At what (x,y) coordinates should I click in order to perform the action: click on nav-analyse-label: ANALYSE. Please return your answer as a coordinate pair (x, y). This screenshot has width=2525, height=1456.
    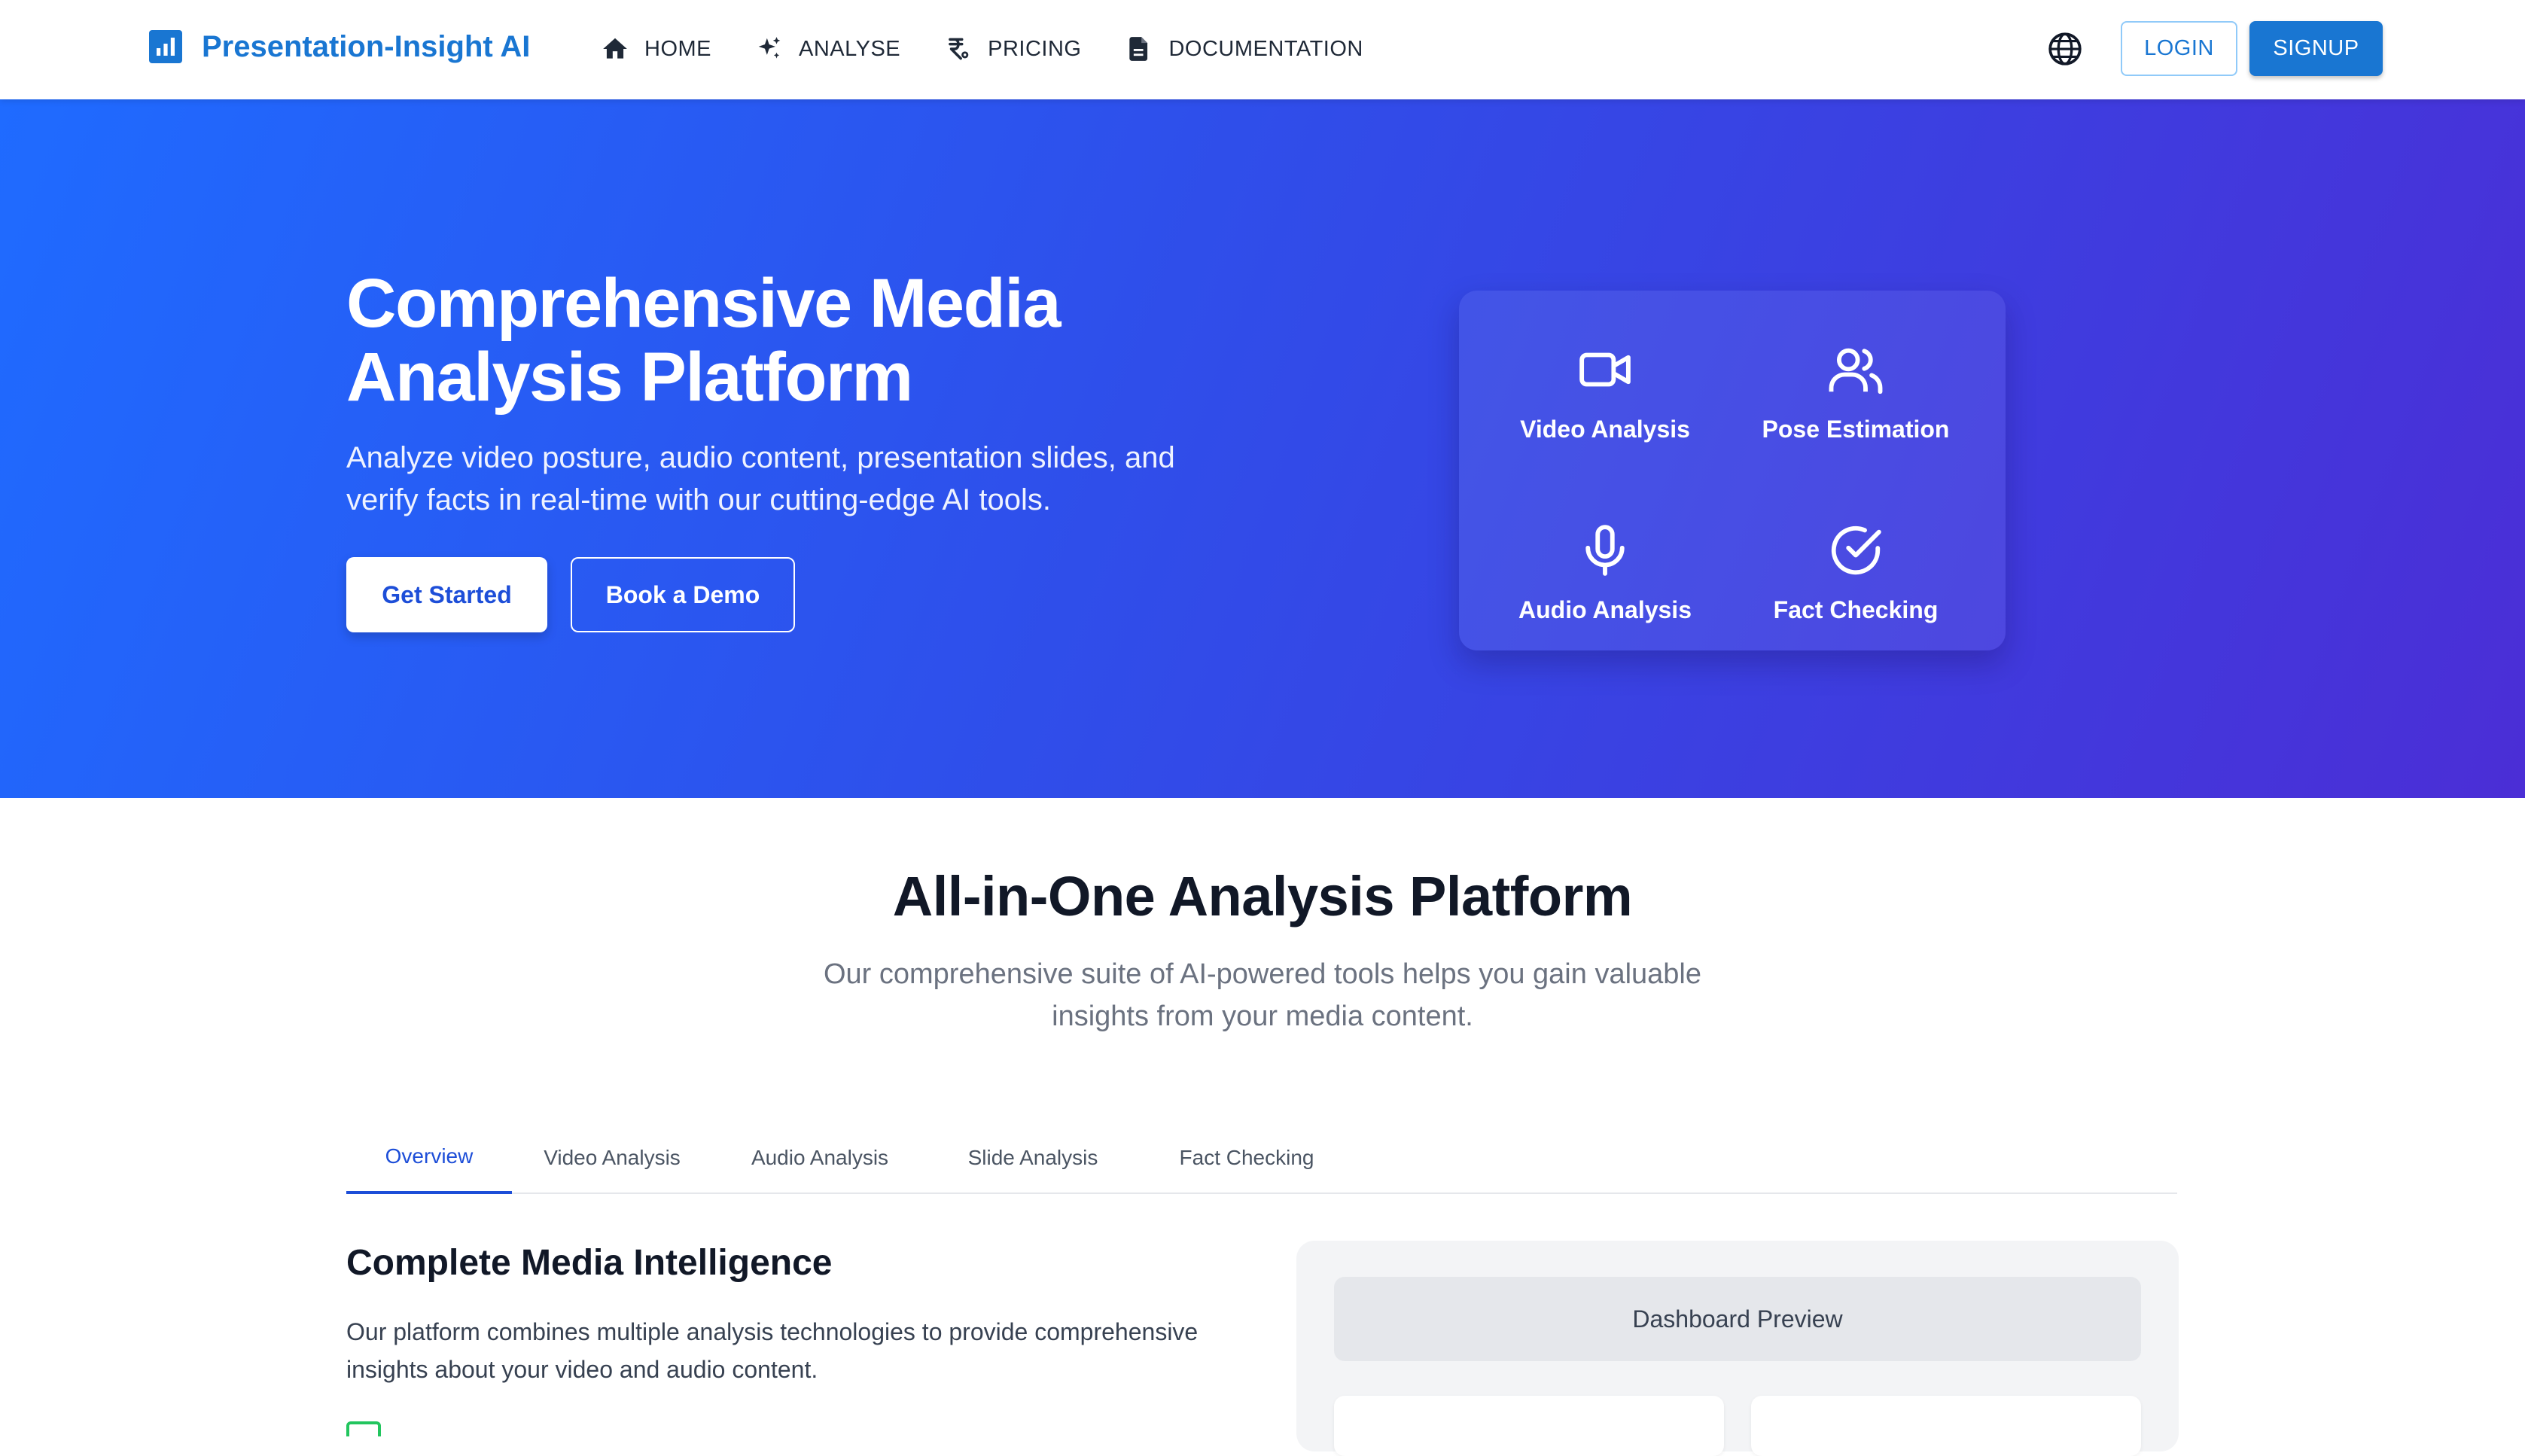
    Looking at the image, I should click on (850, 48).